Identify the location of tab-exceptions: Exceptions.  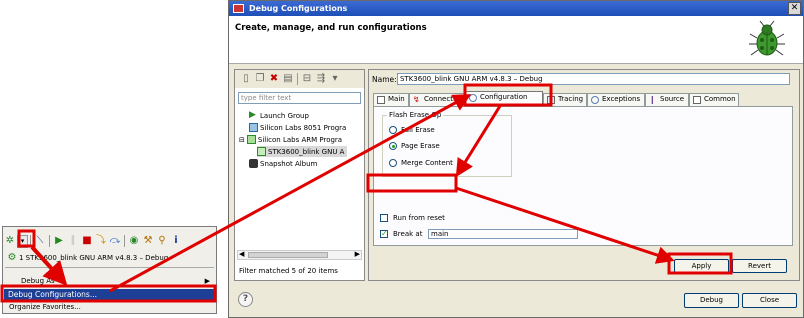
(616, 99).